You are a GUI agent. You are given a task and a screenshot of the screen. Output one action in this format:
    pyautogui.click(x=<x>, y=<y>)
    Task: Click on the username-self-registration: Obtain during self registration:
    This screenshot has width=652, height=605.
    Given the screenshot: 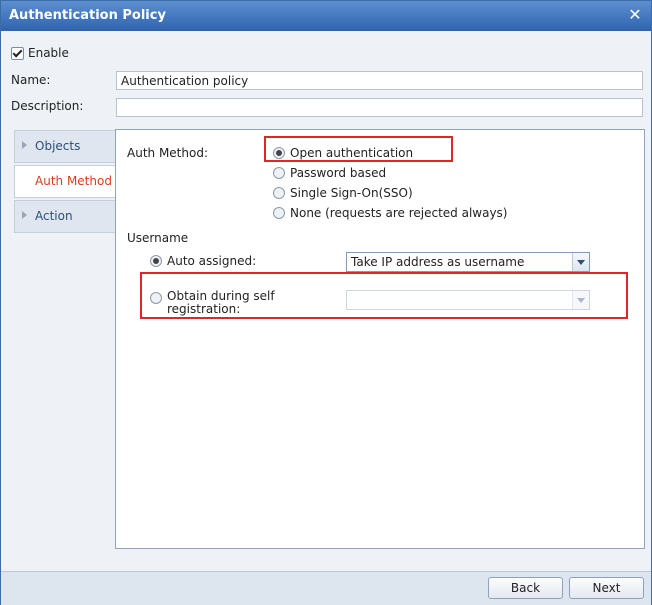 What is the action you would take?
    pyautogui.click(x=228, y=303)
    